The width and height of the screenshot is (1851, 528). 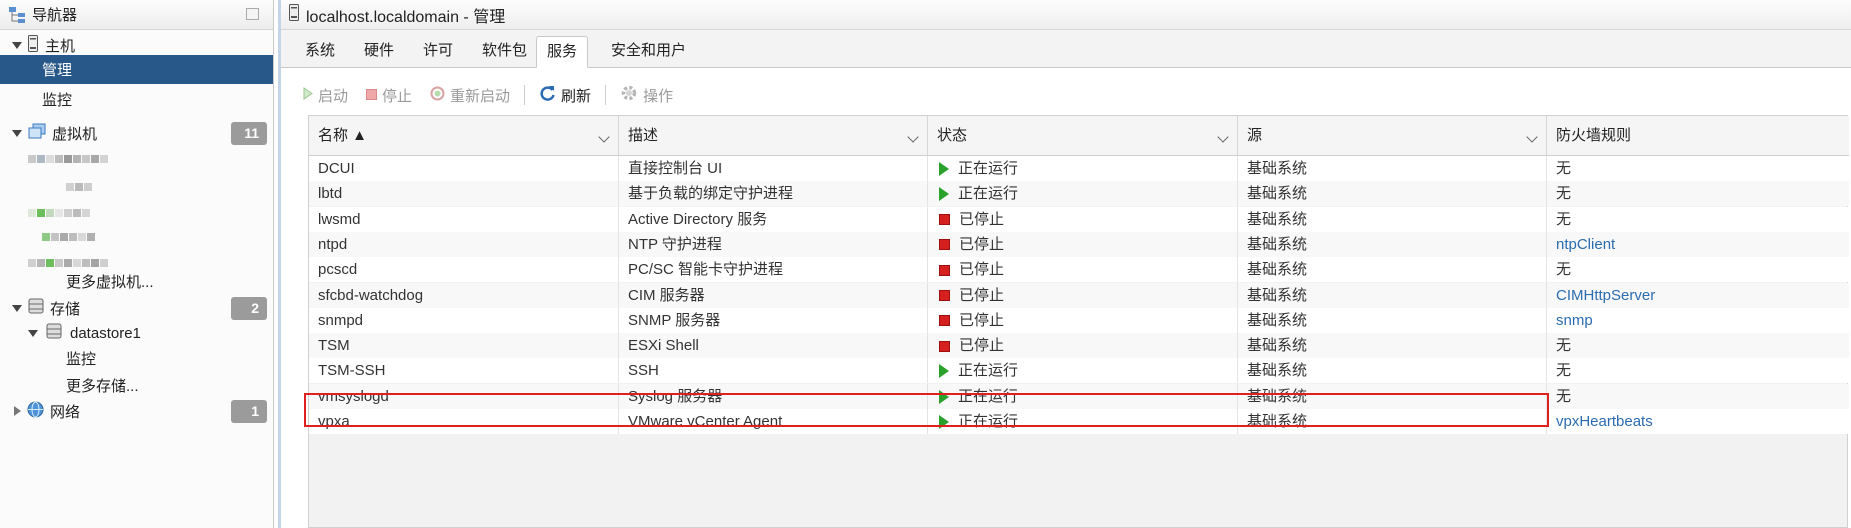 I want to click on table-row: vmsyslogd Syslog 服务器 正在运行 基础系统 无, so click(x=1079, y=396).